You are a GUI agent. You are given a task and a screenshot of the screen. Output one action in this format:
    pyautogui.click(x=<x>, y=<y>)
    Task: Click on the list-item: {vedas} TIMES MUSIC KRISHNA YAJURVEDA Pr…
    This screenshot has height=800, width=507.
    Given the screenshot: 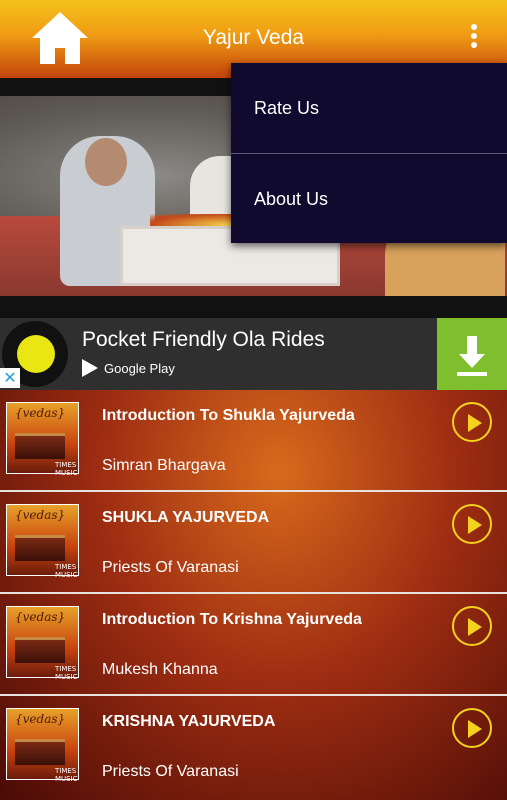 What is the action you would take?
    pyautogui.click(x=253, y=747)
    